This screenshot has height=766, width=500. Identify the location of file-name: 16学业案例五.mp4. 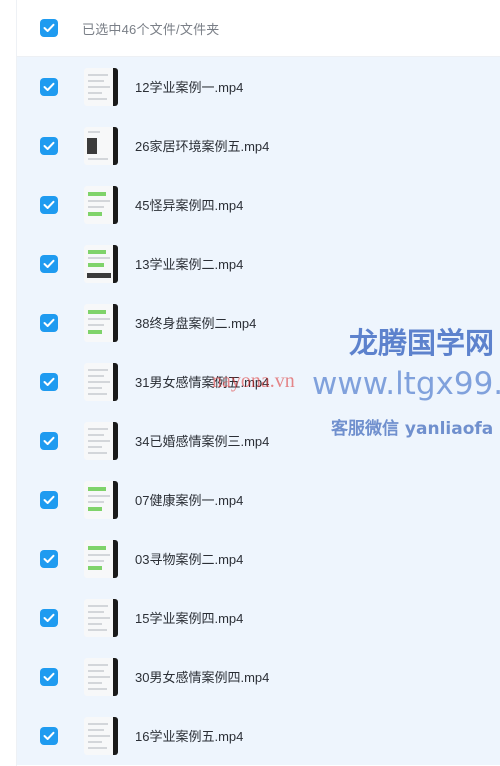
(189, 735).